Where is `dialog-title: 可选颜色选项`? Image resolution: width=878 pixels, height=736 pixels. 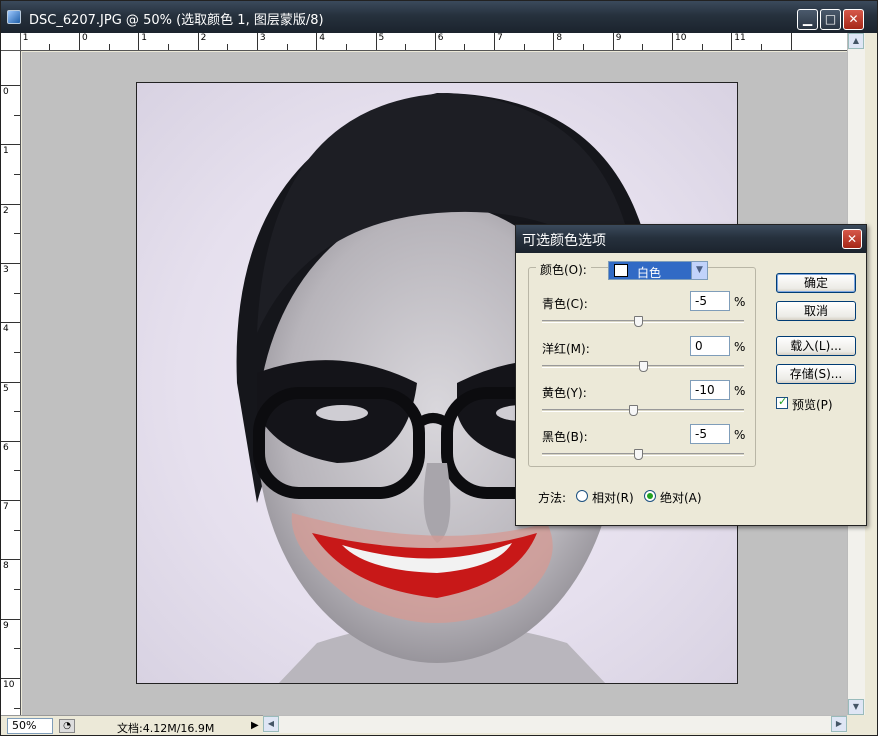 dialog-title: 可选颜色选项 is located at coordinates (564, 241).